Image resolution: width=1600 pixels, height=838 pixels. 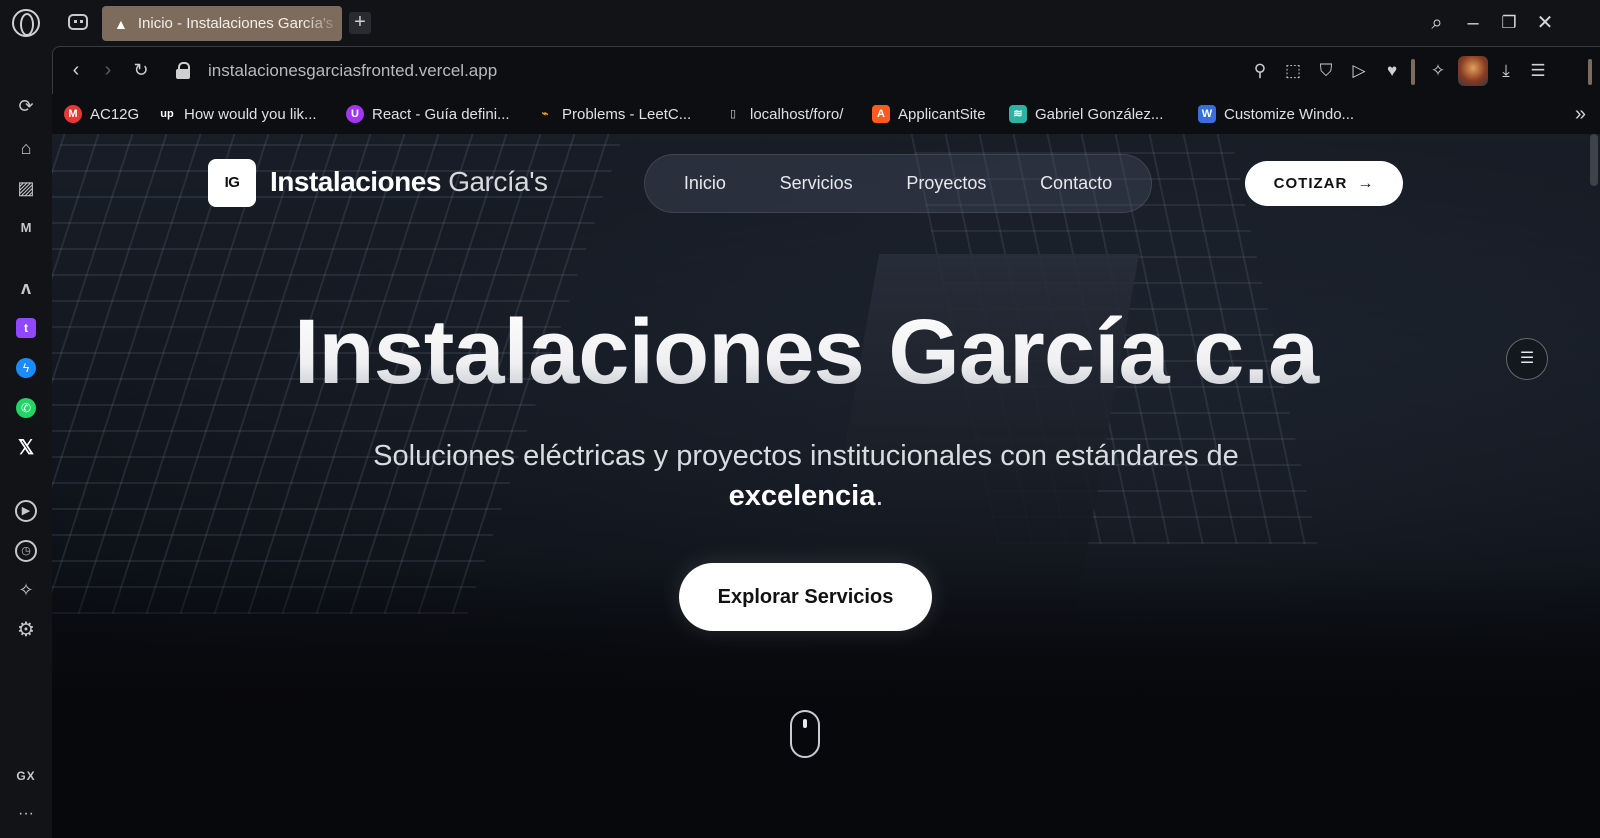 I want to click on bookmark-item: M AC12G, so click(x=101, y=114).